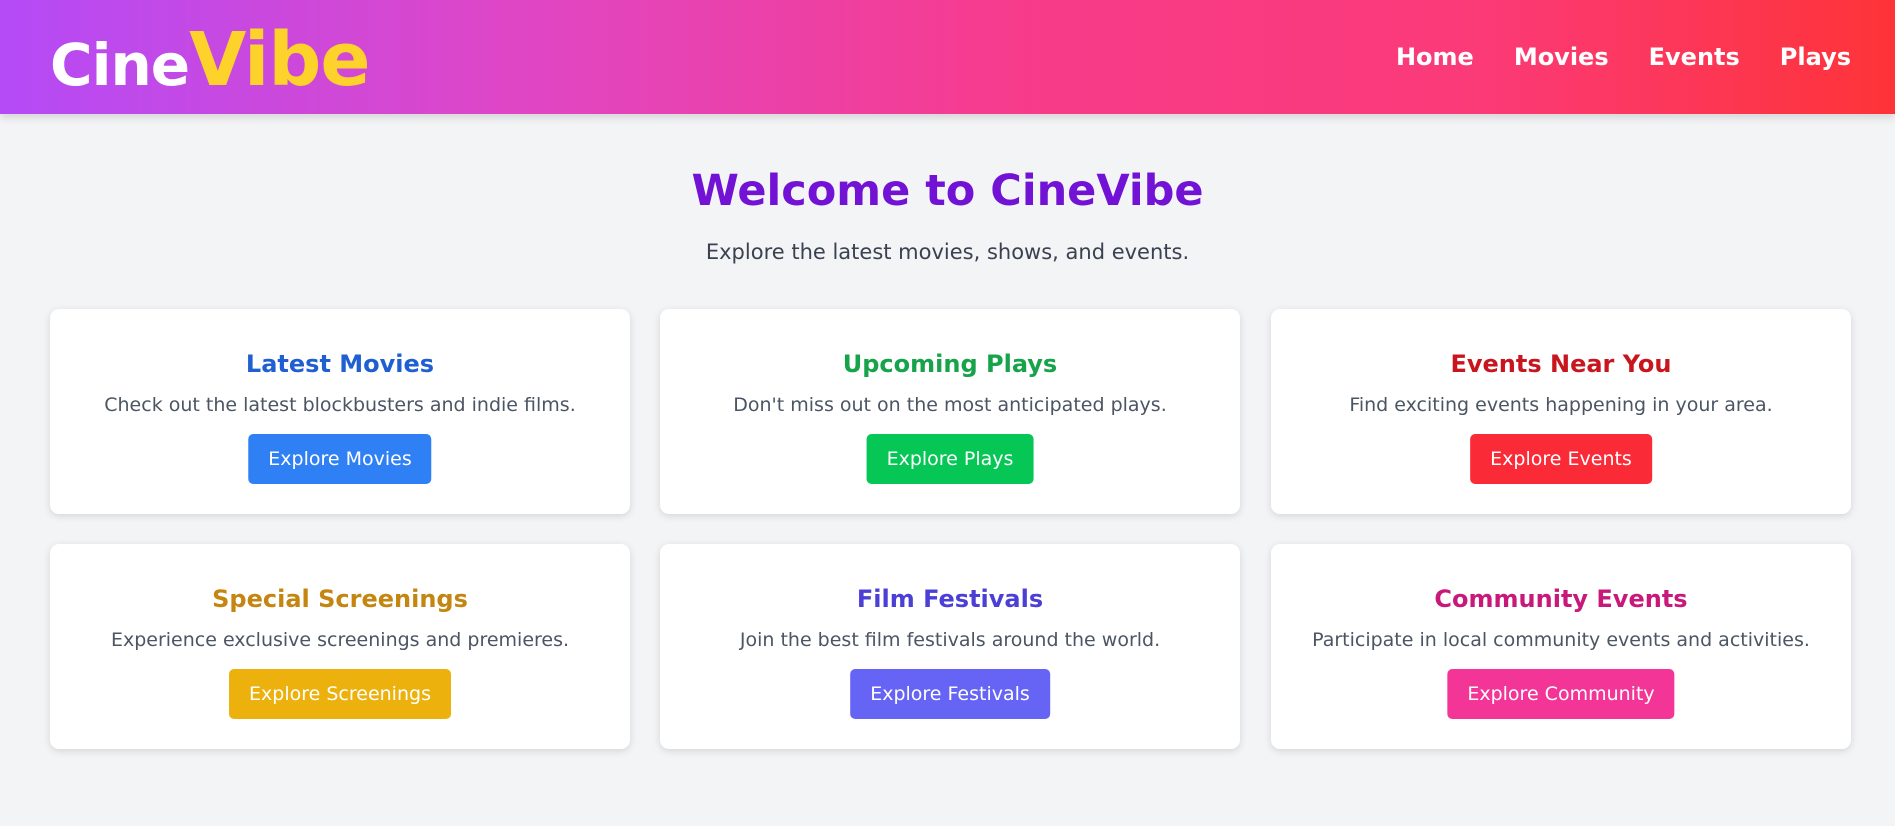 The image size is (1895, 826). I want to click on top-navbar: CineVibe Home Movies Events Plays, so click(947, 57).